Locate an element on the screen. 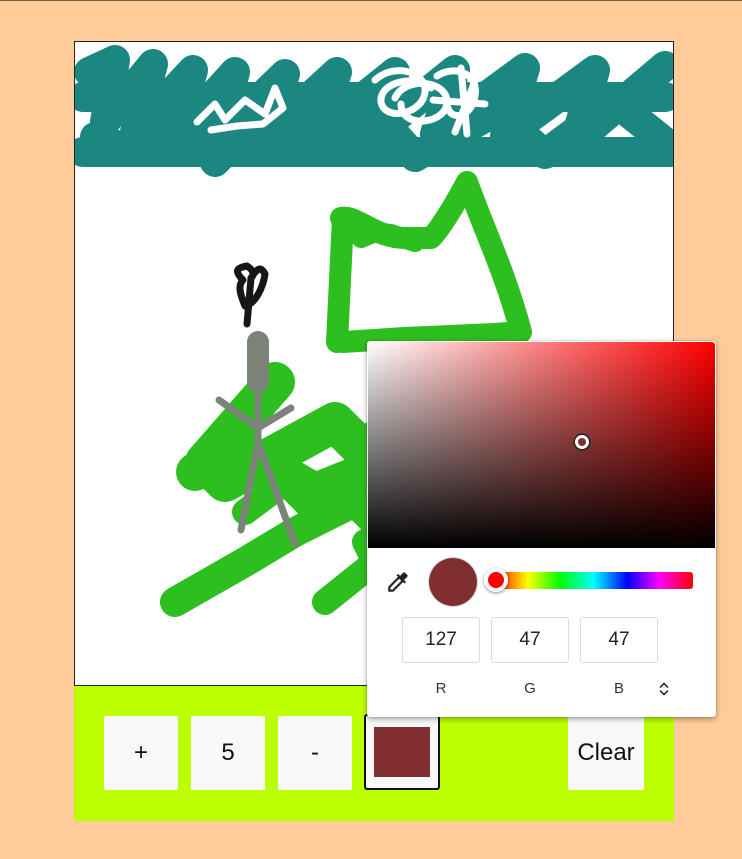 The height and width of the screenshot is (859, 742). swap-vertical-icon is located at coordinates (664, 689).